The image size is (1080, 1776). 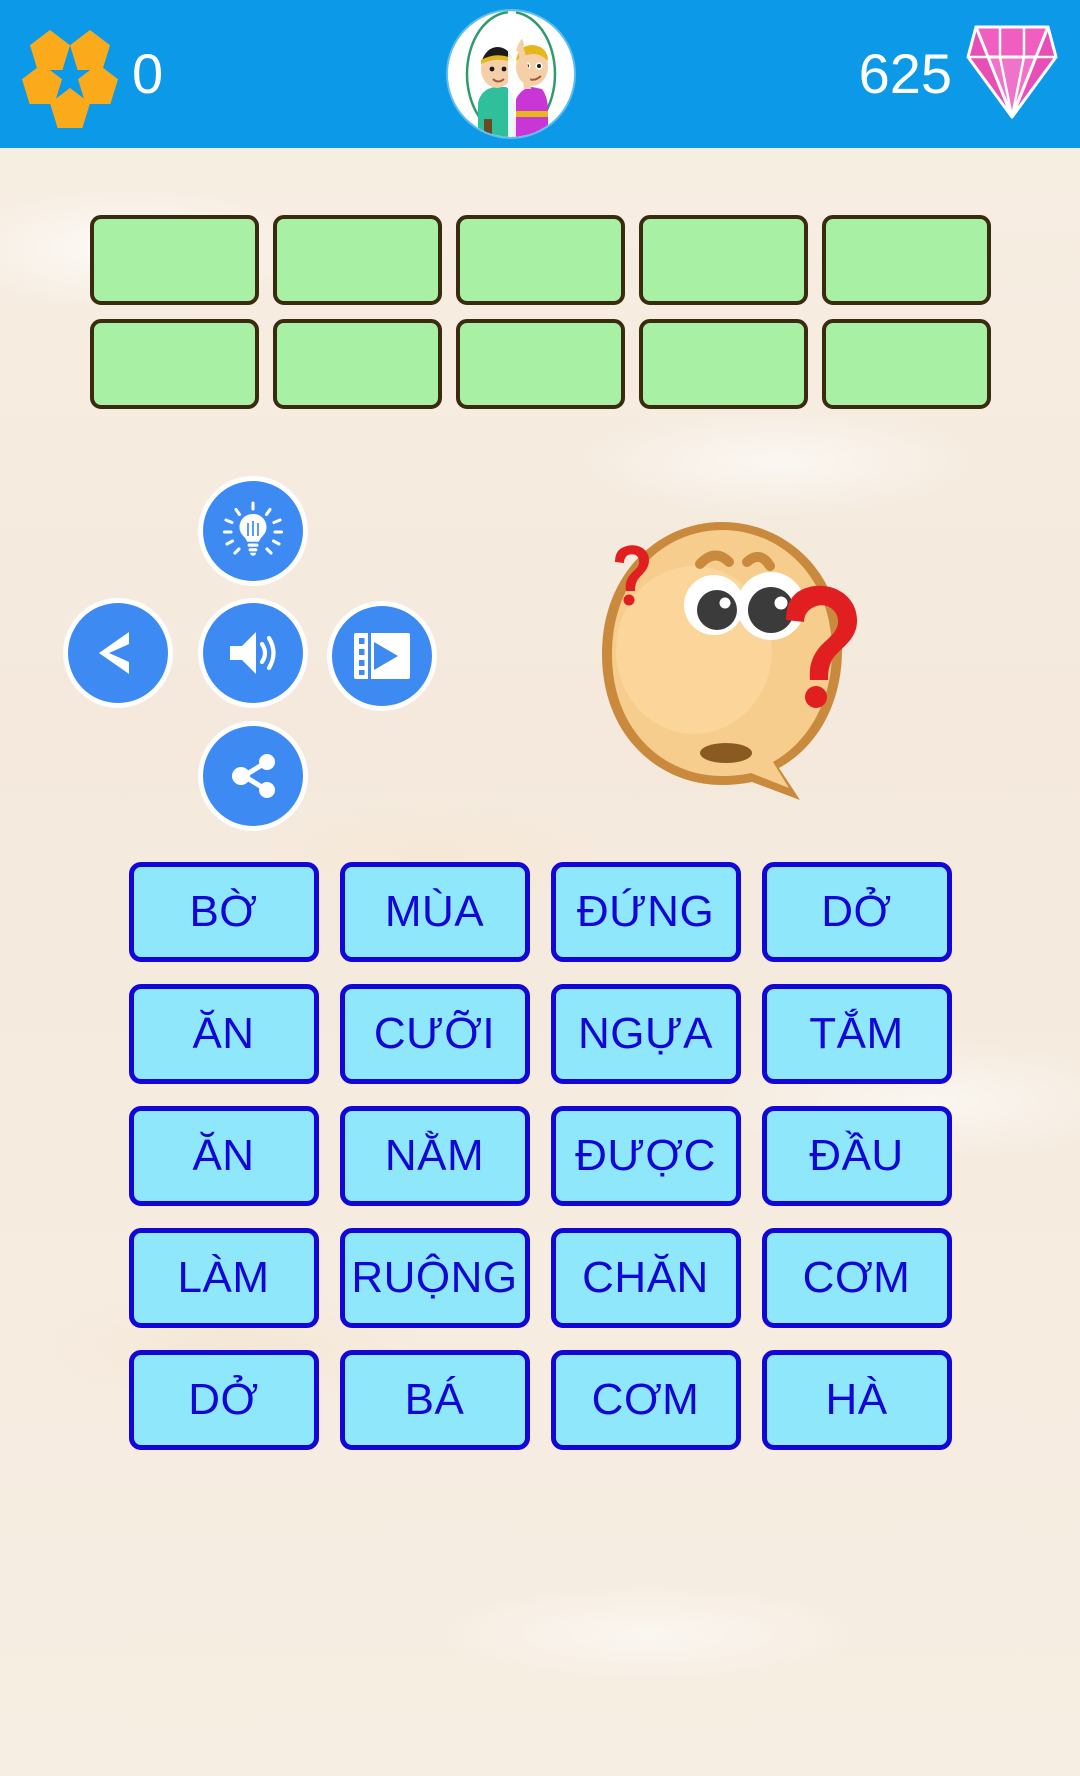 What do you see at coordinates (223, 1278) in the screenshot?
I see `word-tile: LÀM` at bounding box center [223, 1278].